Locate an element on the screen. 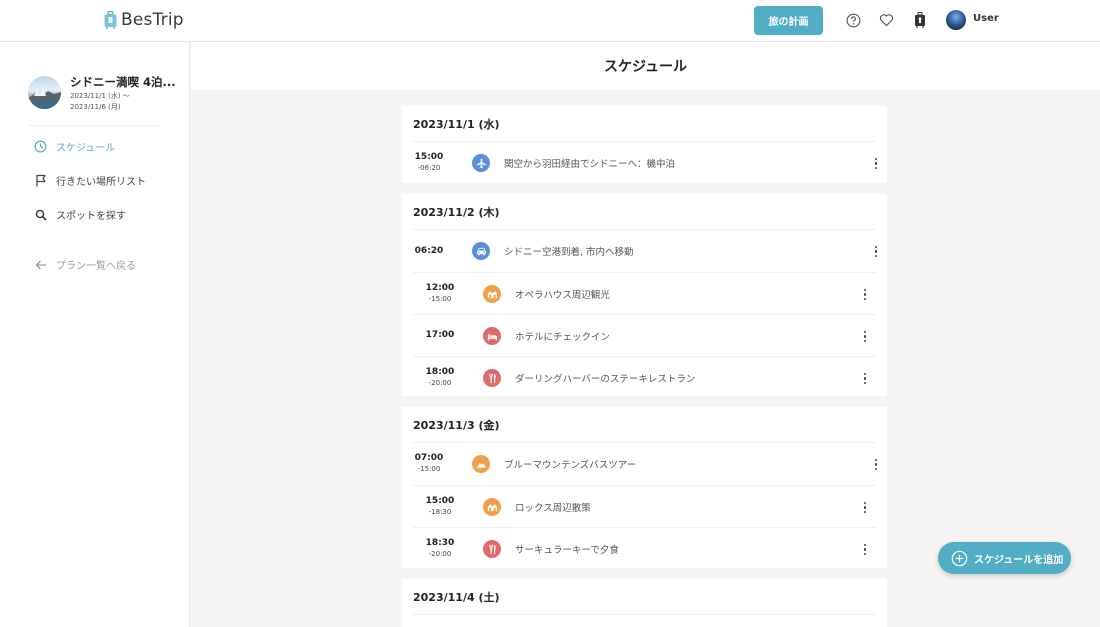 The image size is (1100, 627). schedule-row: 15:00 -18:30 ロックス周辺散策 is located at coordinates (644, 506).